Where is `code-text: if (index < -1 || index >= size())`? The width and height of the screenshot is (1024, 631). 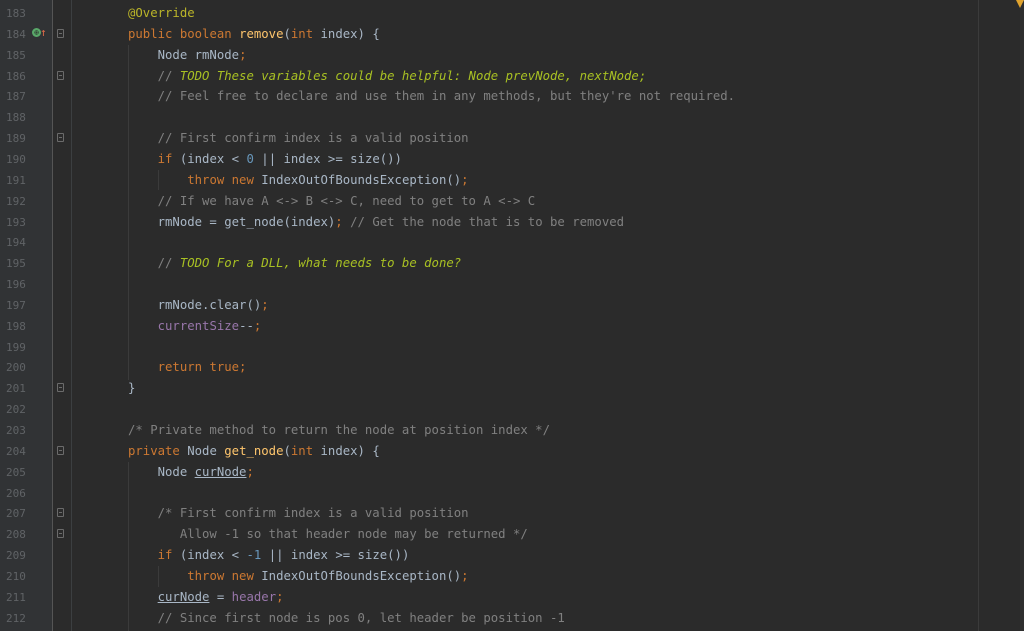 code-text: if (index < -1 || index >= size()) is located at coordinates (269, 555).